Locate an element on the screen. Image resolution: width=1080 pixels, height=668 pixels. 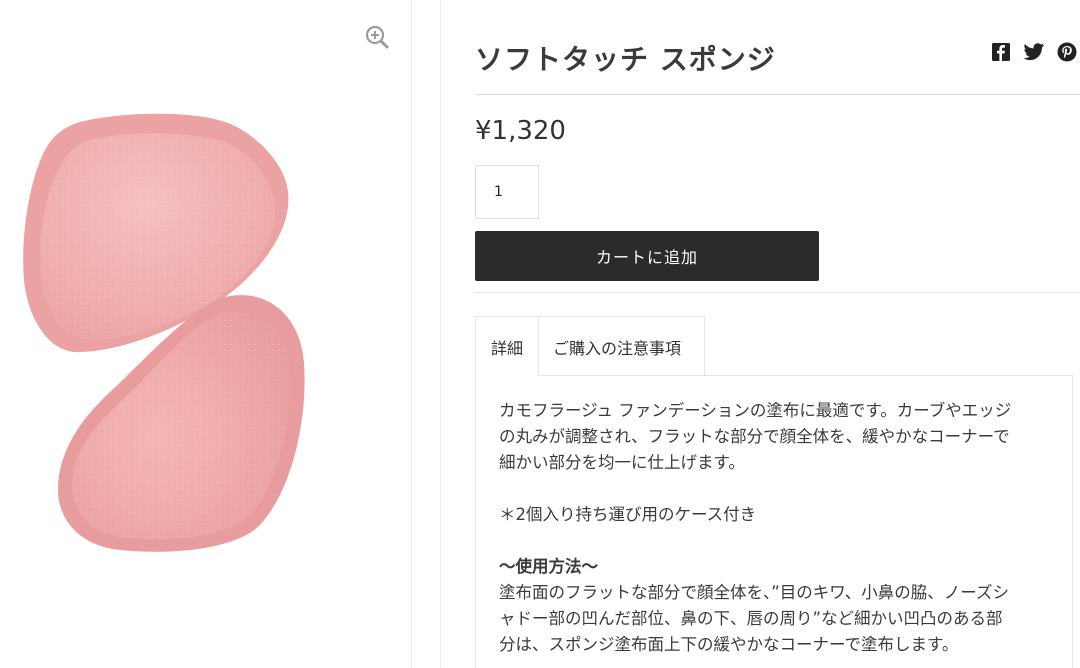
section-divider is located at coordinates (777, 292).